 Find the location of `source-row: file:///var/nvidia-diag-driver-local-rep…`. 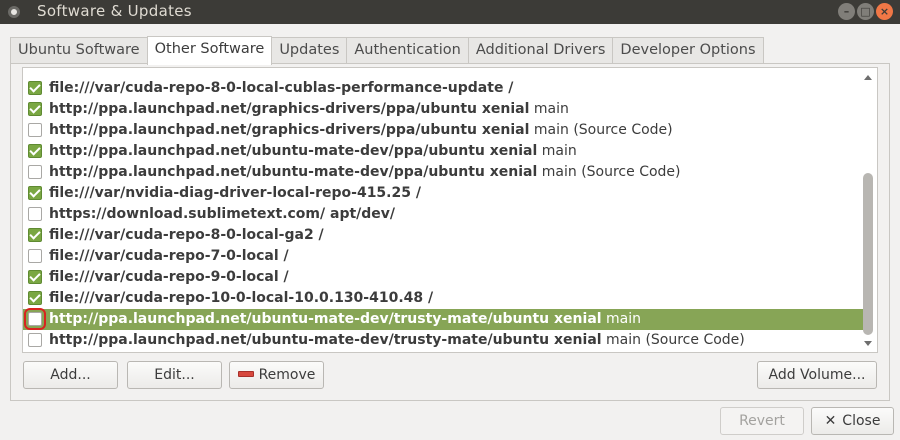

source-row: file:///var/nvidia-diag-driver-local-rep… is located at coordinates (444, 193).